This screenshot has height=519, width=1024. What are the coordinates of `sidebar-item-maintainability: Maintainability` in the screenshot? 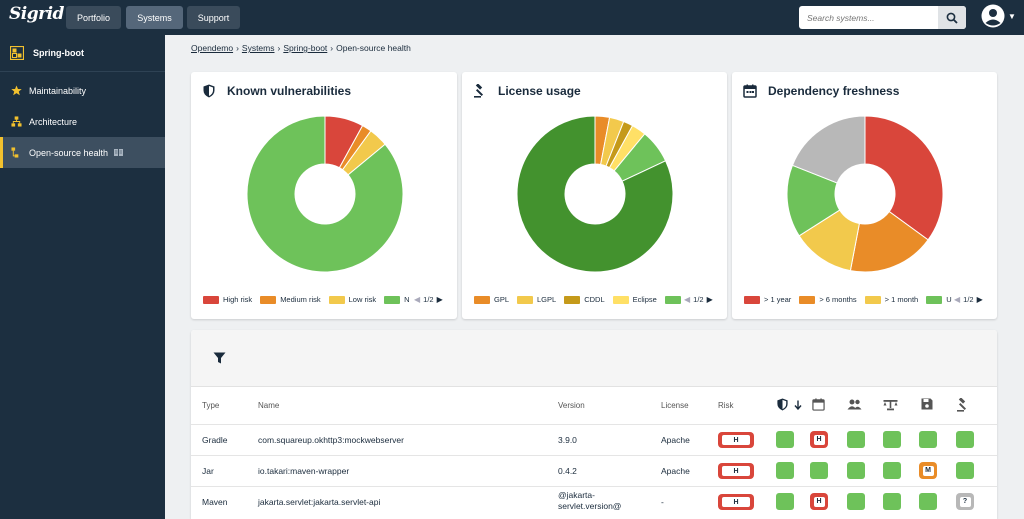 It's located at (82, 90).